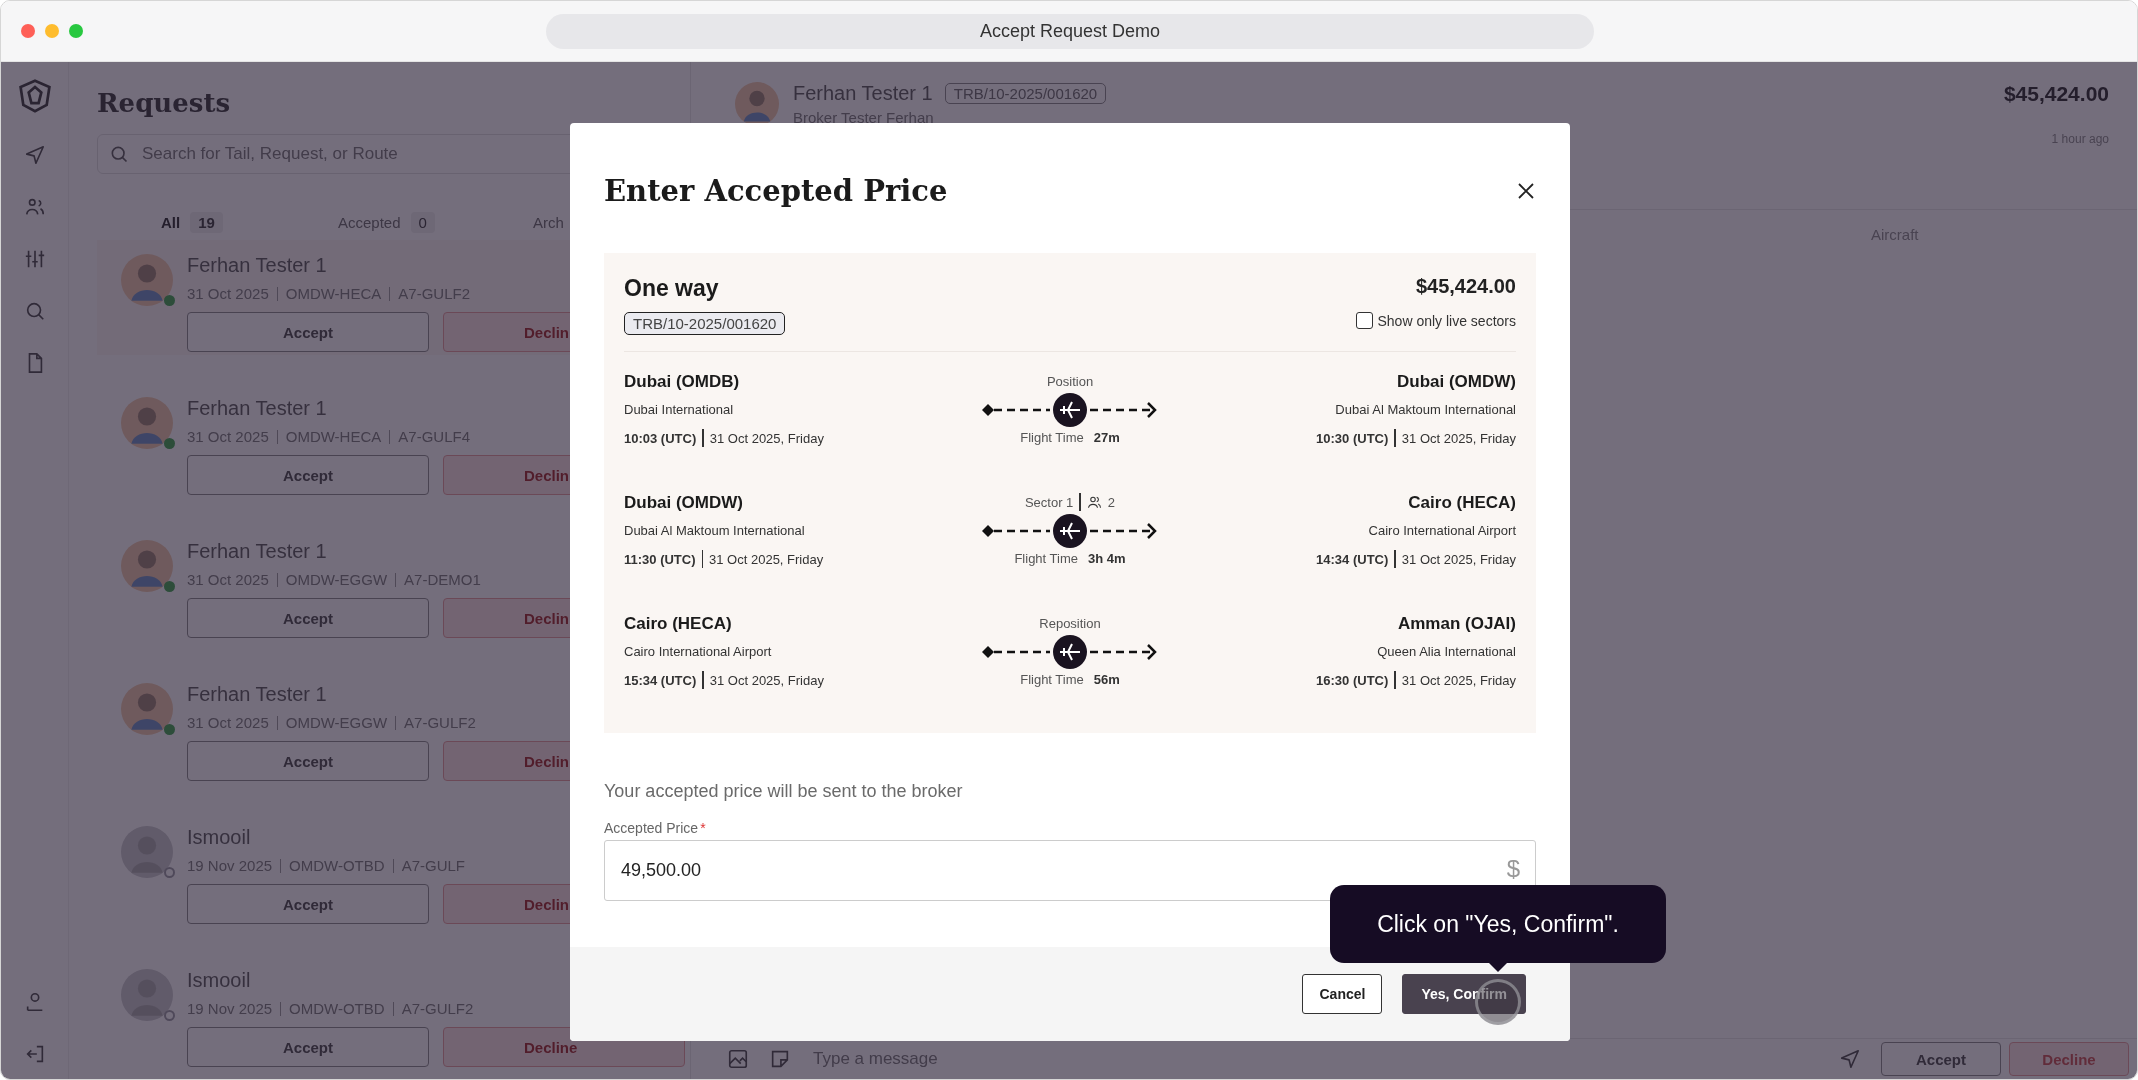 This screenshot has height=1080, width=2138. What do you see at coordinates (651, 828) in the screenshot?
I see `field-label: Accepted Price` at bounding box center [651, 828].